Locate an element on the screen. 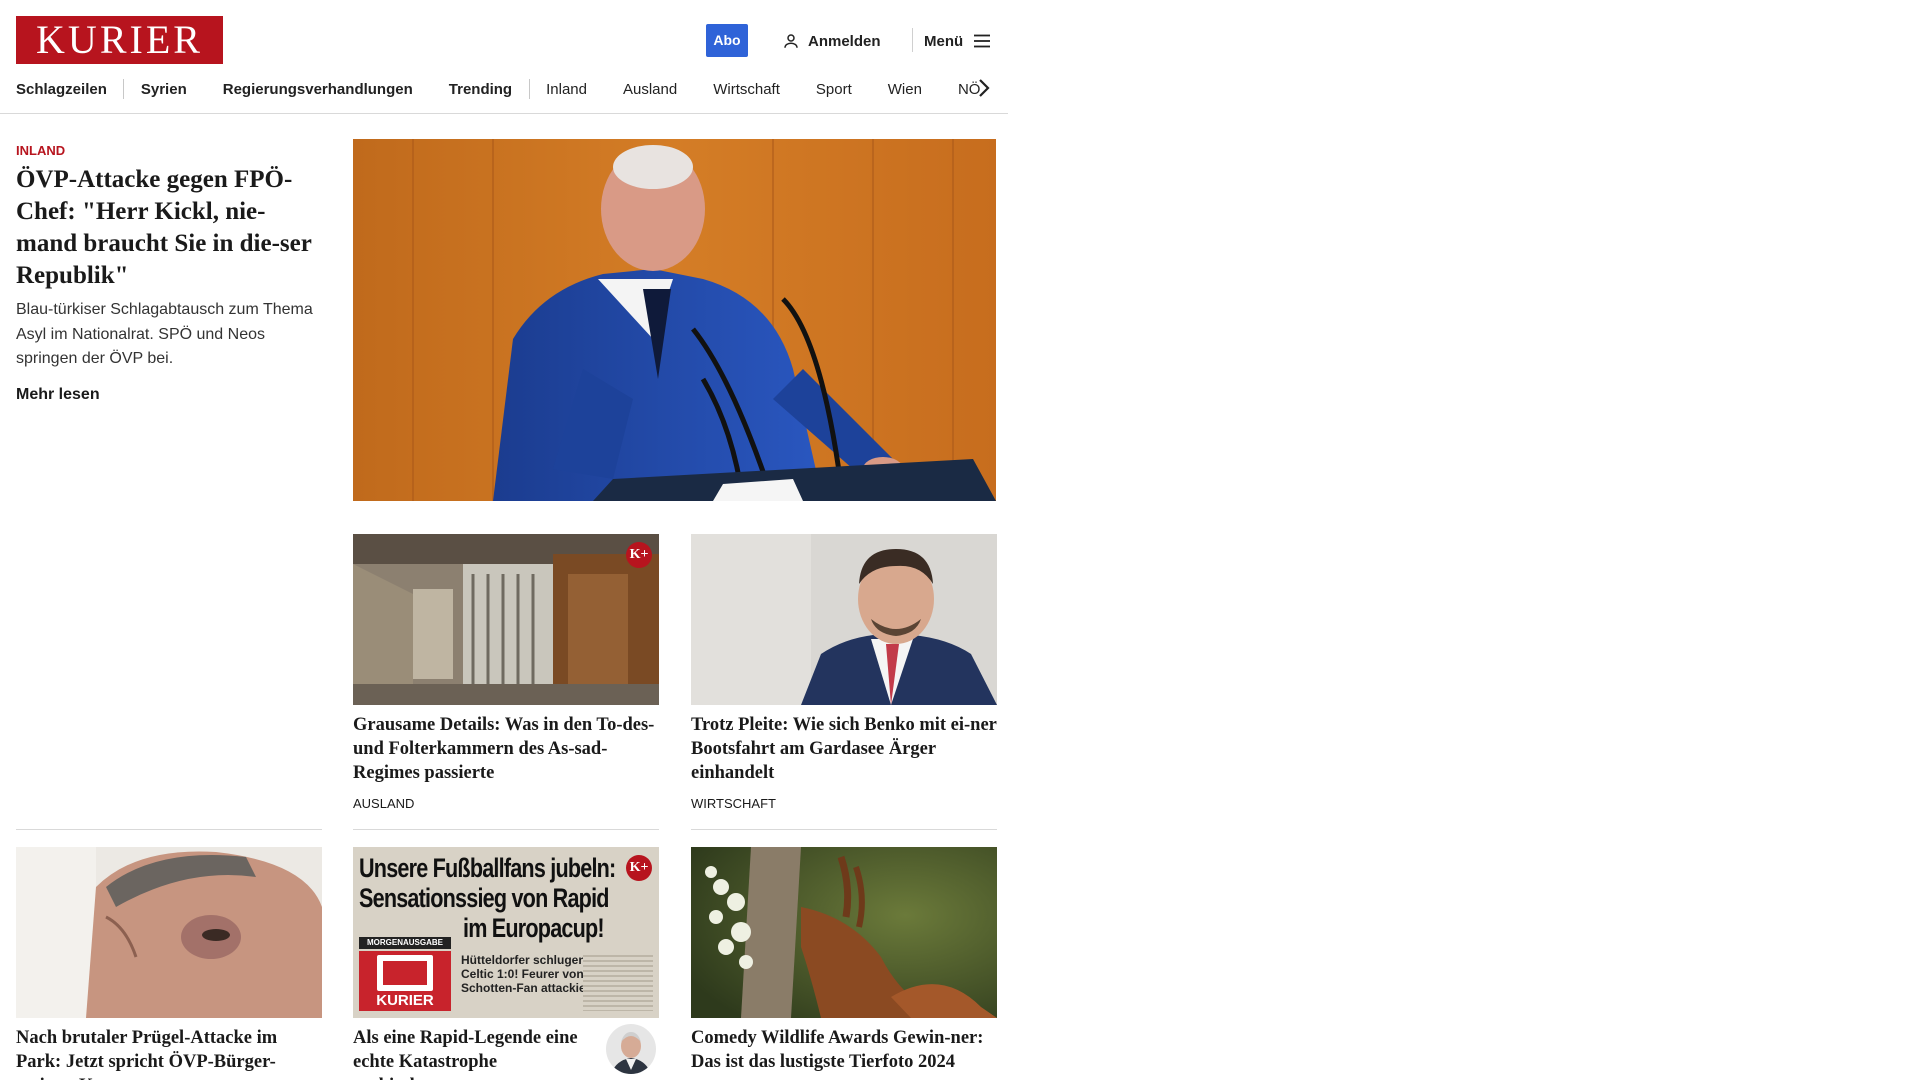 The height and width of the screenshot is (1080, 1920). article-category: AUSLAND is located at coordinates (383, 803).